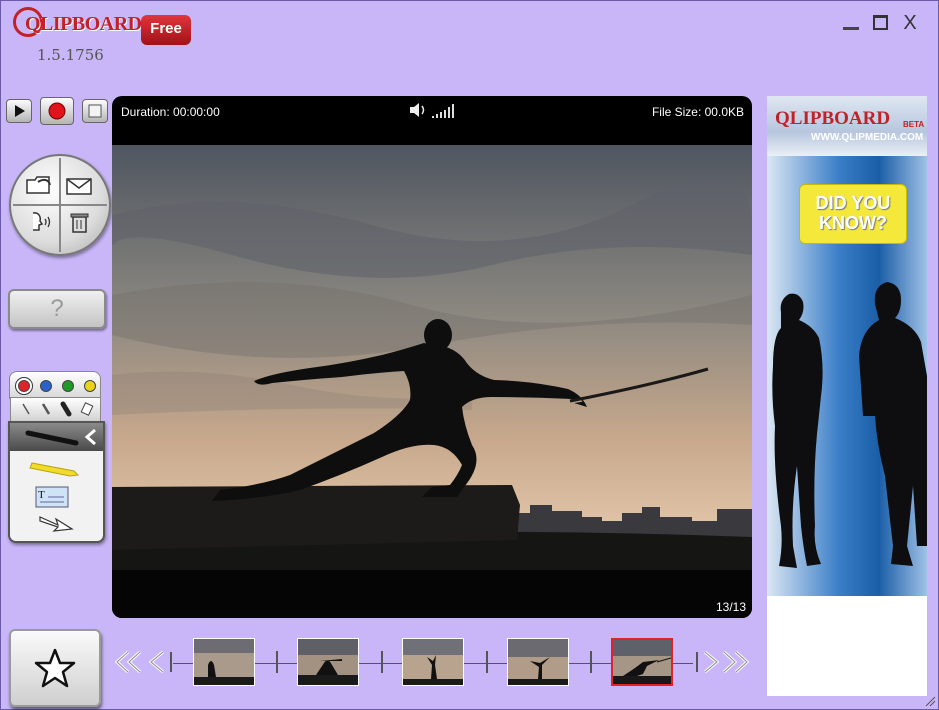 The width and height of the screenshot is (939, 710). Describe the element at coordinates (730, 607) in the screenshot. I see `frame-counter: 13/13` at that location.